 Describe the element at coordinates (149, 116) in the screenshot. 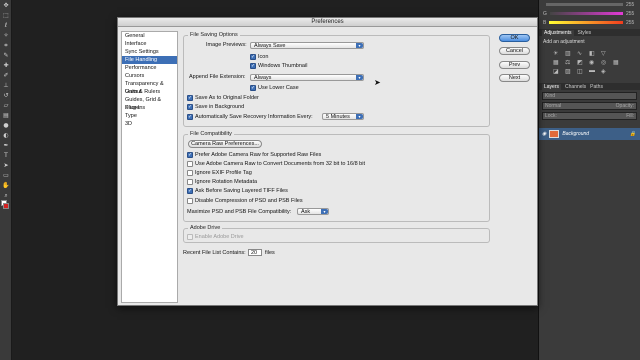

I see `category-type: Type` at that location.